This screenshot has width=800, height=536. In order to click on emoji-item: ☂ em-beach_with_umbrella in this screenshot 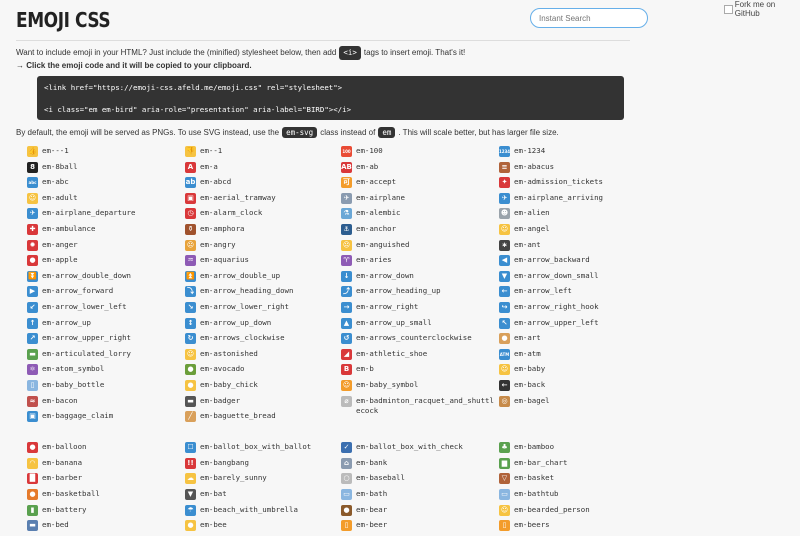, I will do `click(263, 512)`.